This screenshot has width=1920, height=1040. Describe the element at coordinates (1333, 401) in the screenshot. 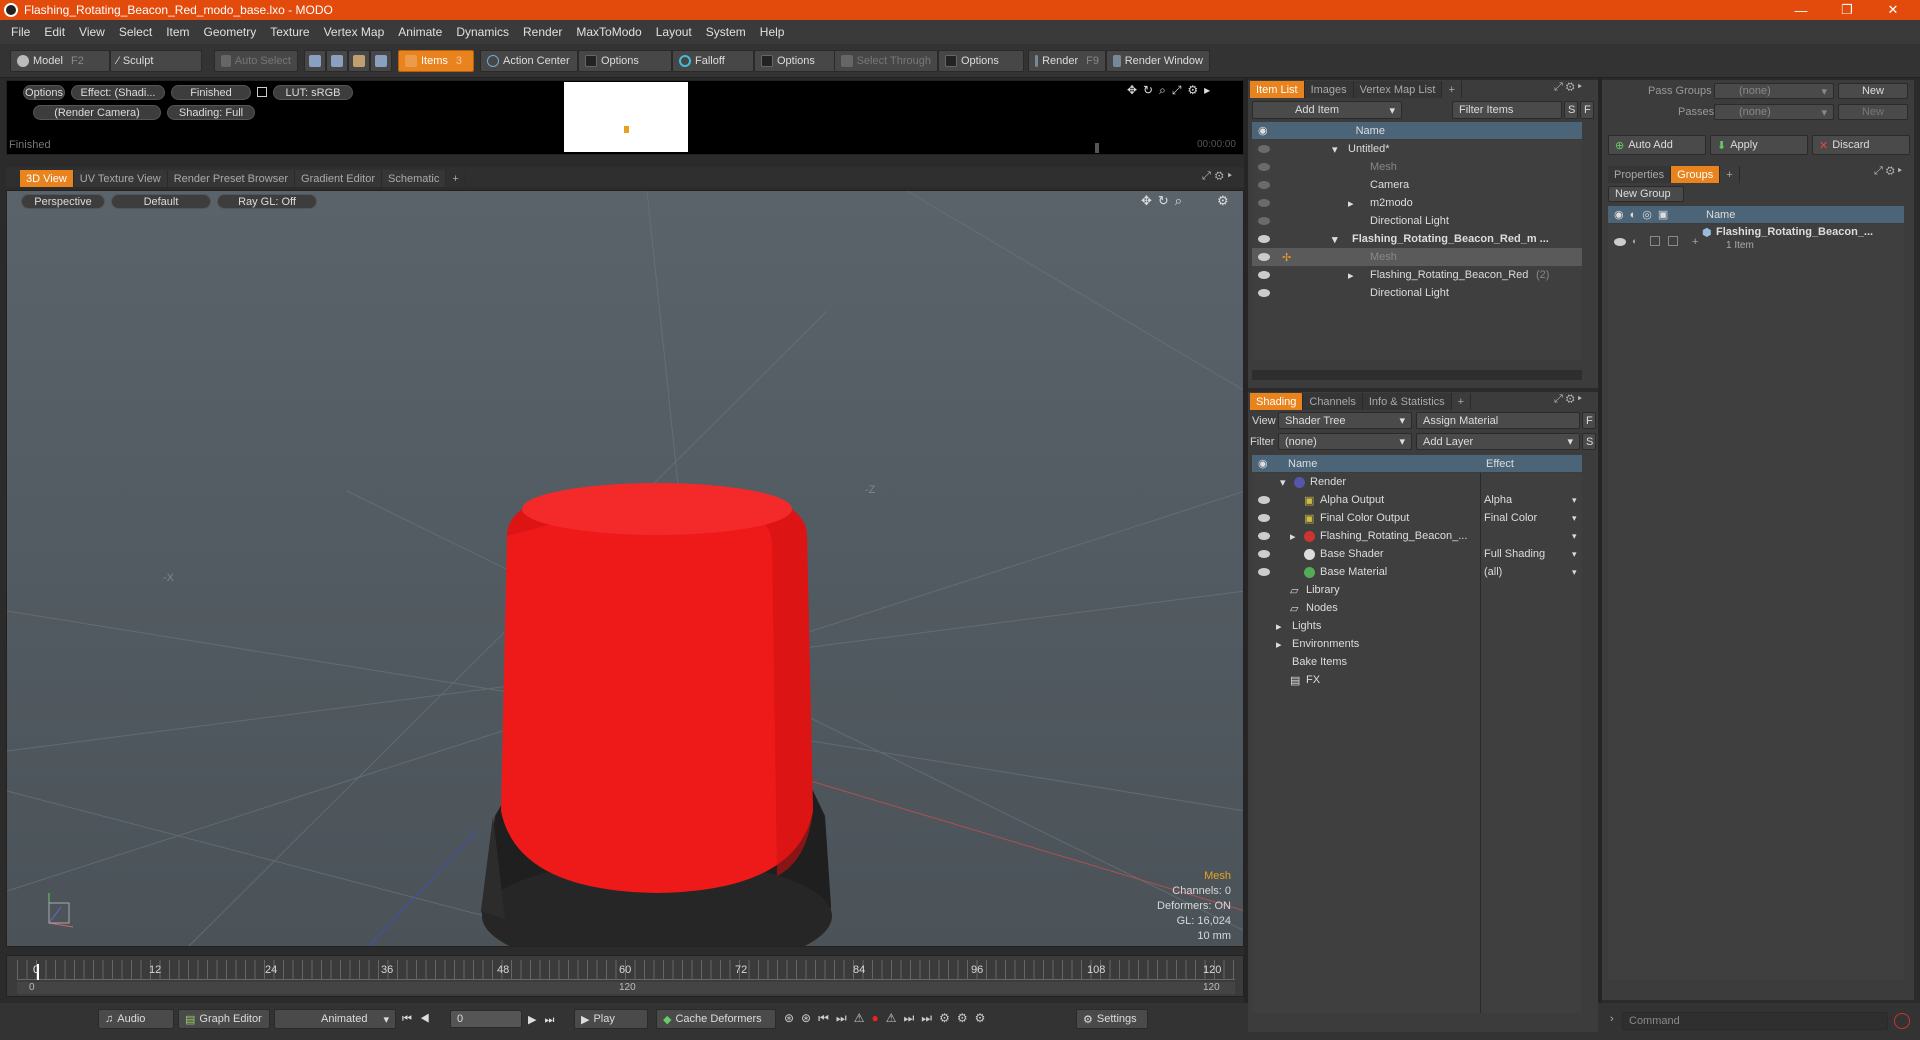

I see `tab-channels: Channels` at that location.